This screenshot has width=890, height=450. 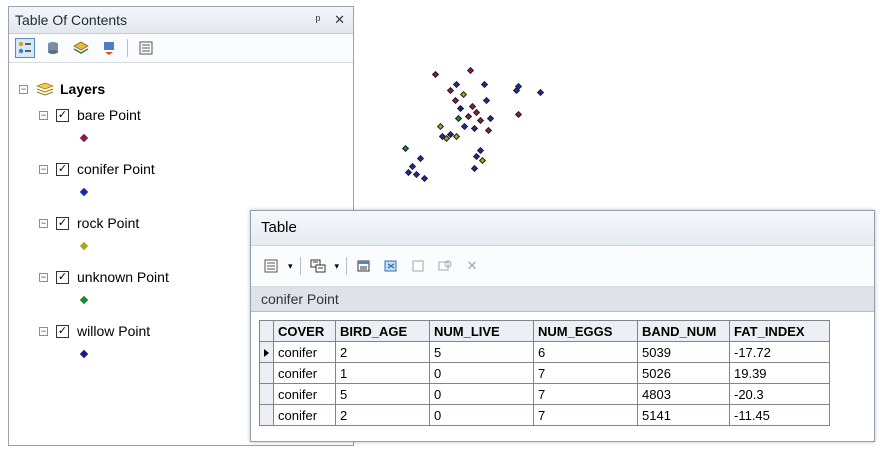 What do you see at coordinates (109, 48) in the screenshot?
I see `list-by-selection-icon` at bounding box center [109, 48].